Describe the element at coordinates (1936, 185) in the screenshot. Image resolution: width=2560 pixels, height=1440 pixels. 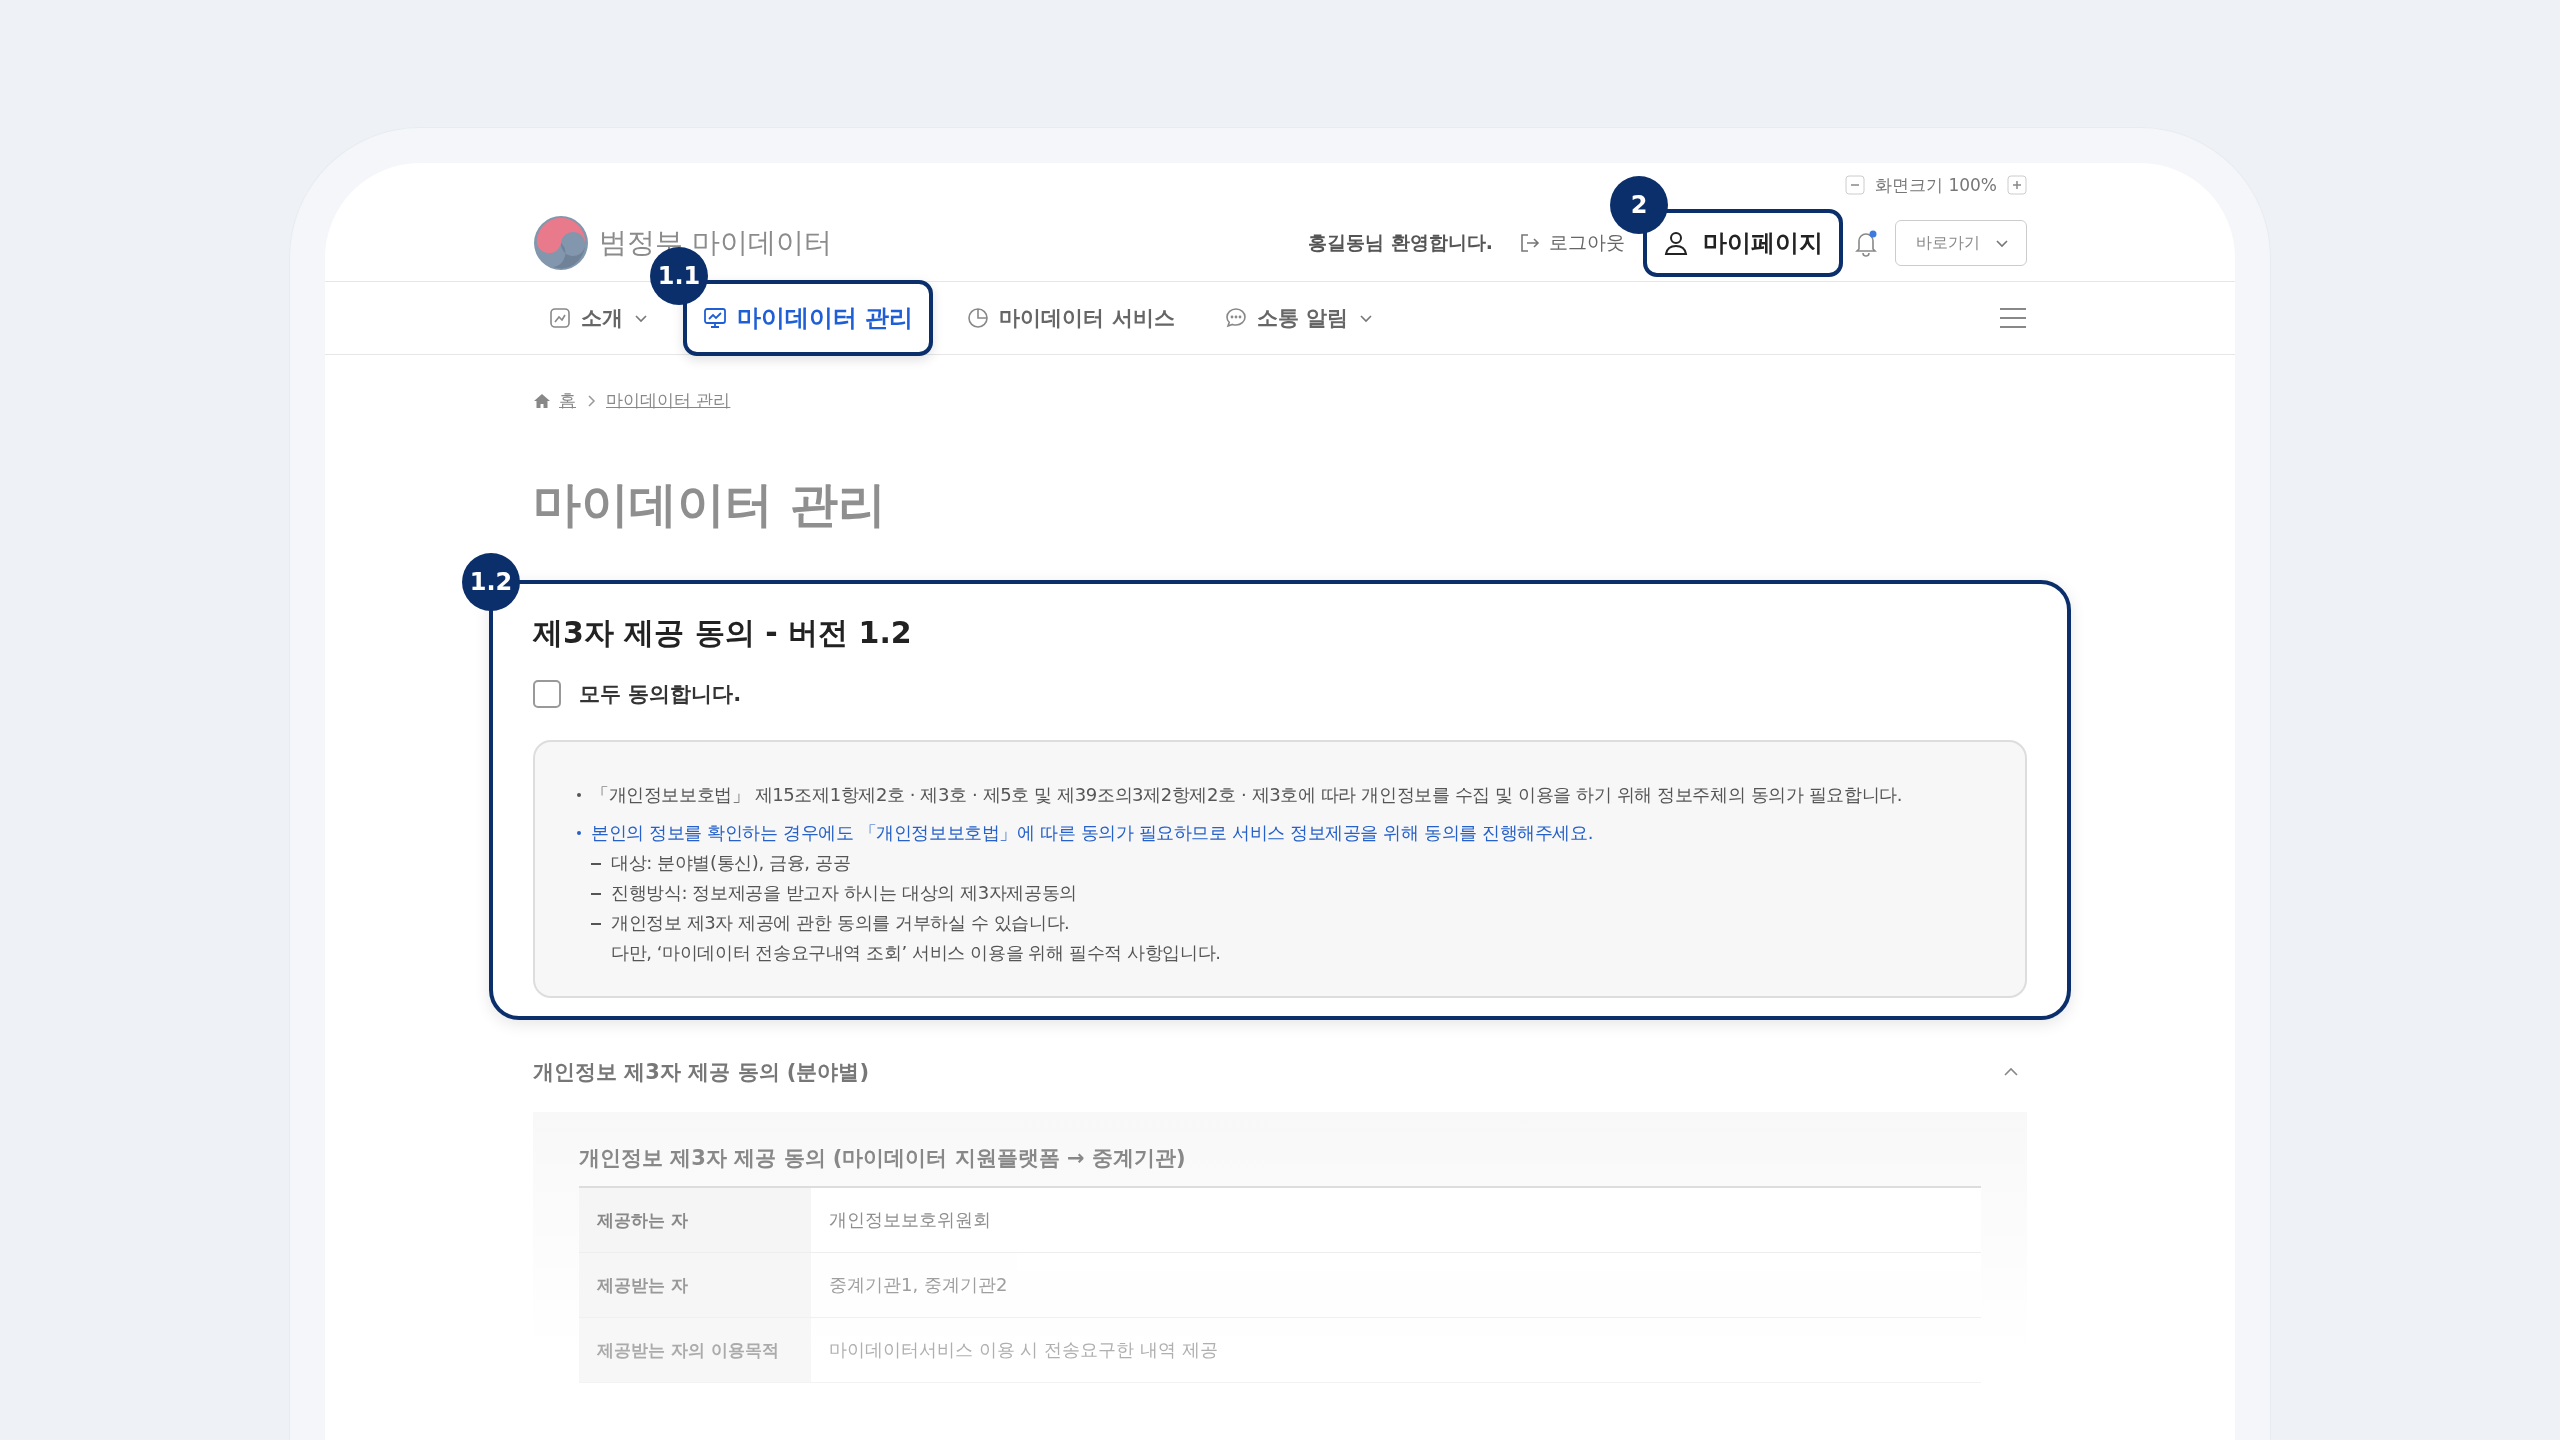
I see `zoom-label: 화면크기 100%` at that location.